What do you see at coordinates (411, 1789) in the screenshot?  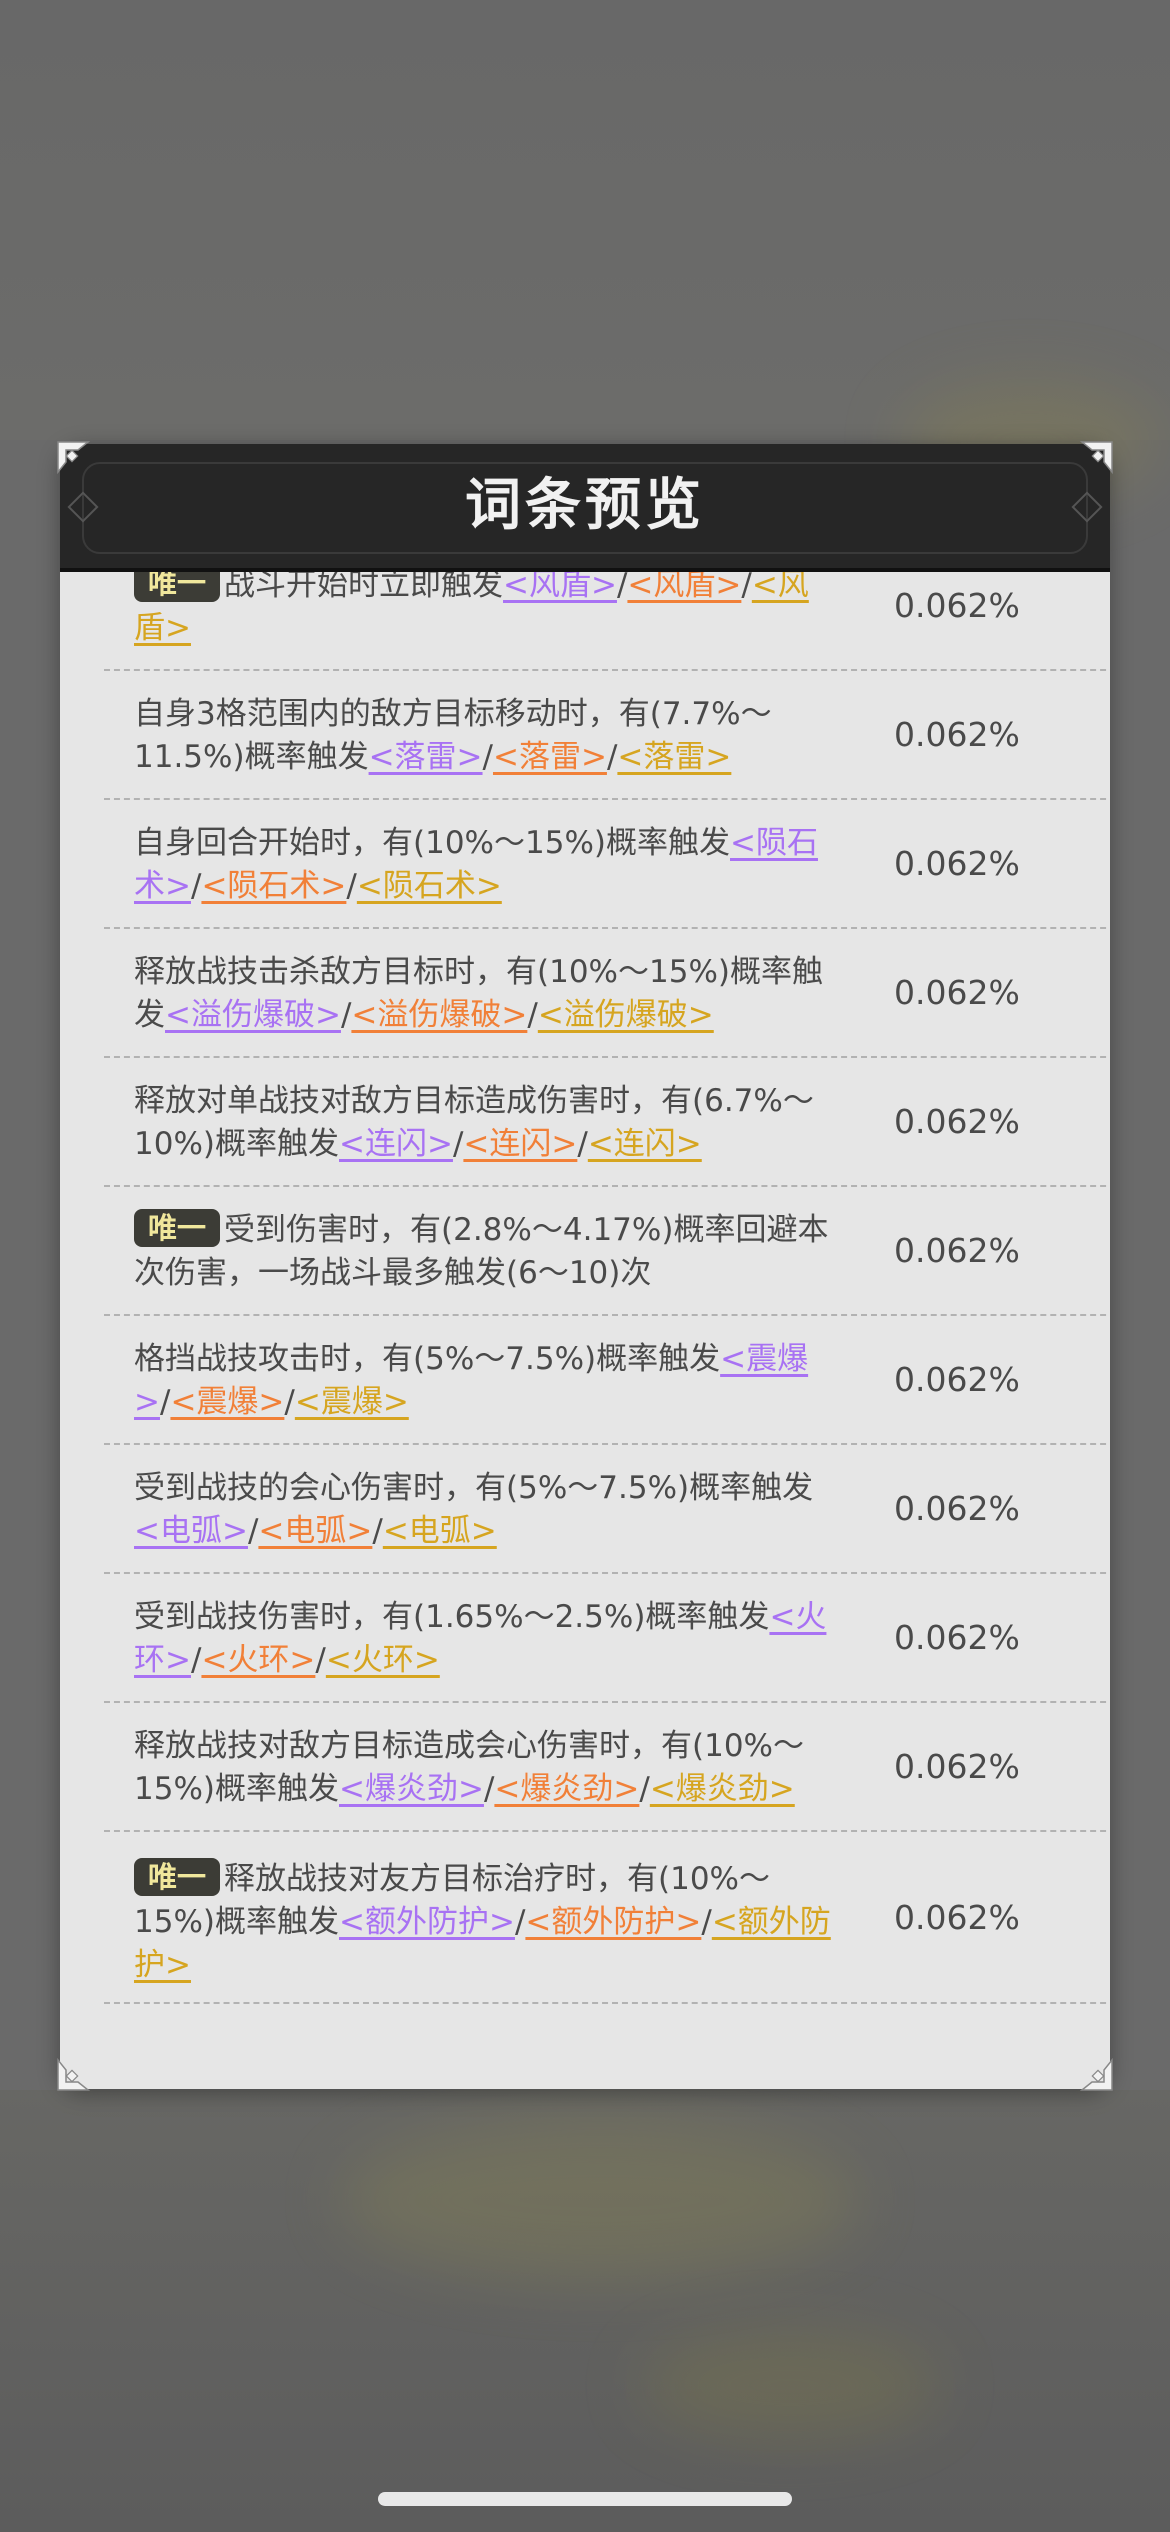 I see `skill-link-purple: <爆炎劲>` at bounding box center [411, 1789].